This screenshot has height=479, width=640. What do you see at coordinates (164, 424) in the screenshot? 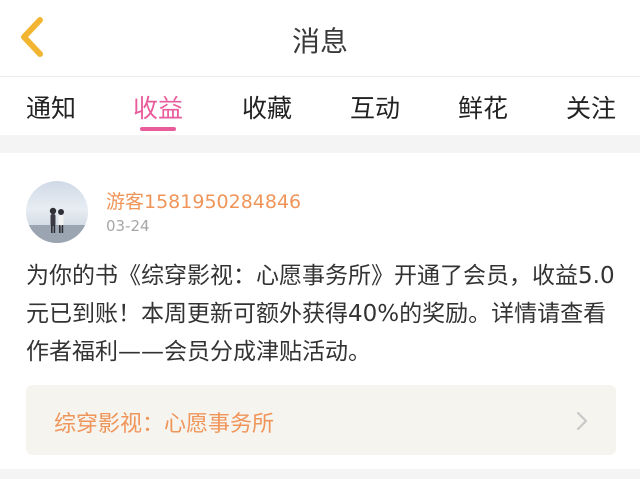
I see `book-title: 综穿影视：心愿事务所` at bounding box center [164, 424].